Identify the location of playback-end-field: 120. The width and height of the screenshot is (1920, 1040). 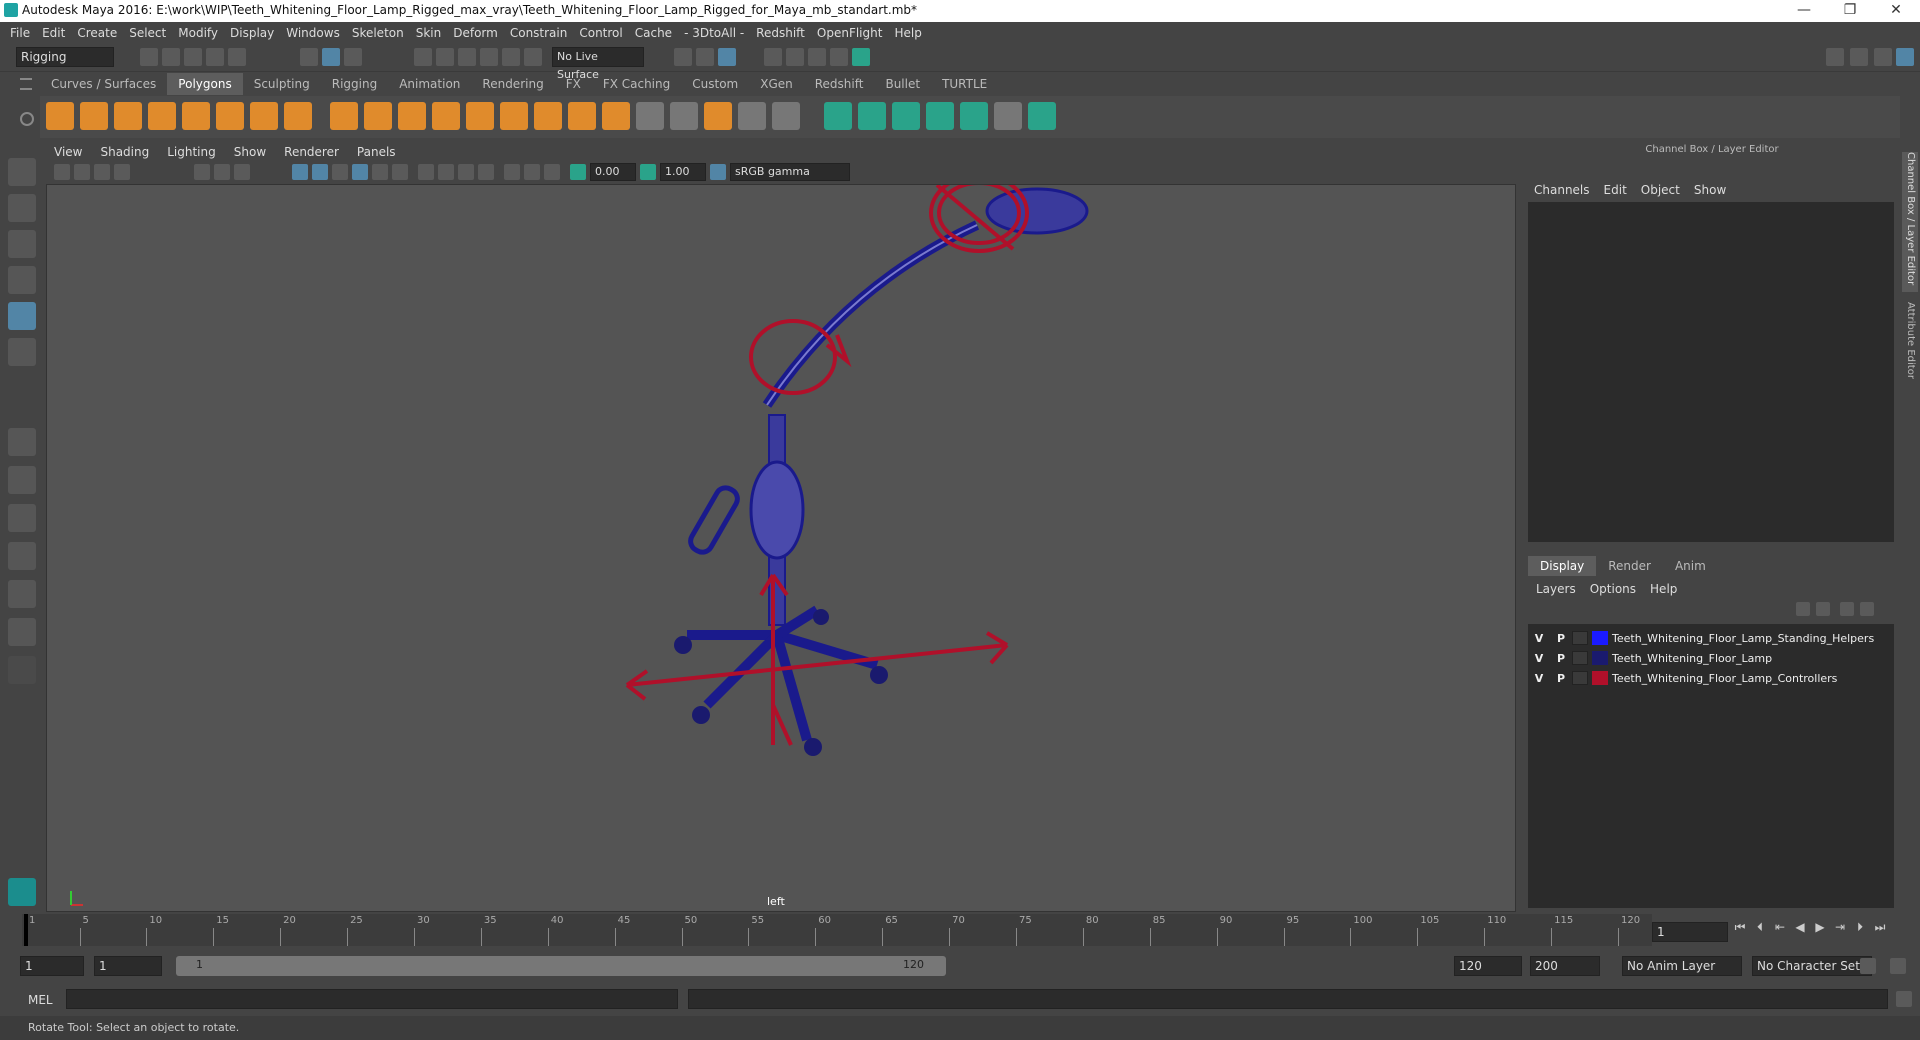
(1488, 966).